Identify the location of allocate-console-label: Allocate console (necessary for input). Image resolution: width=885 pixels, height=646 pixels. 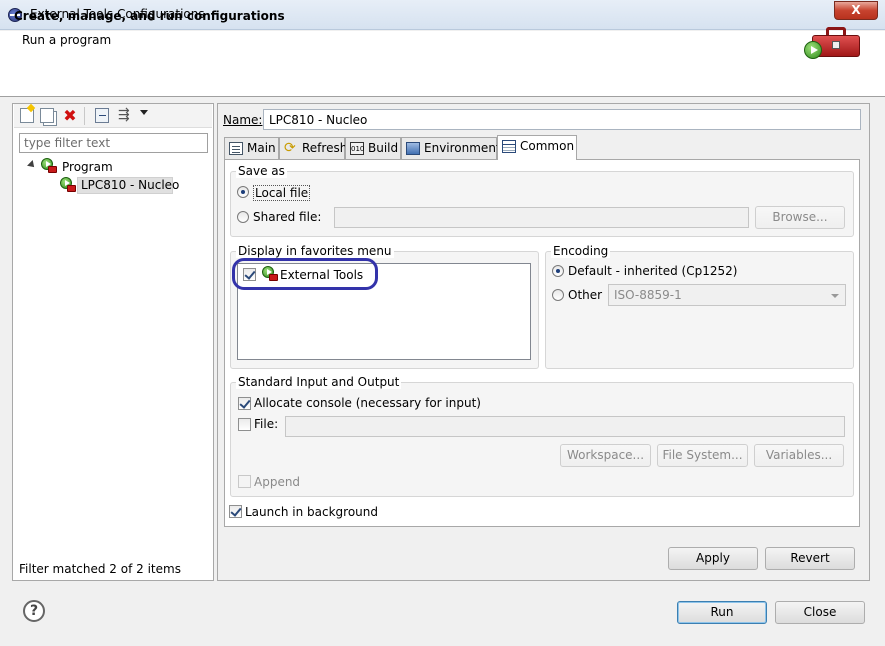
(367, 403).